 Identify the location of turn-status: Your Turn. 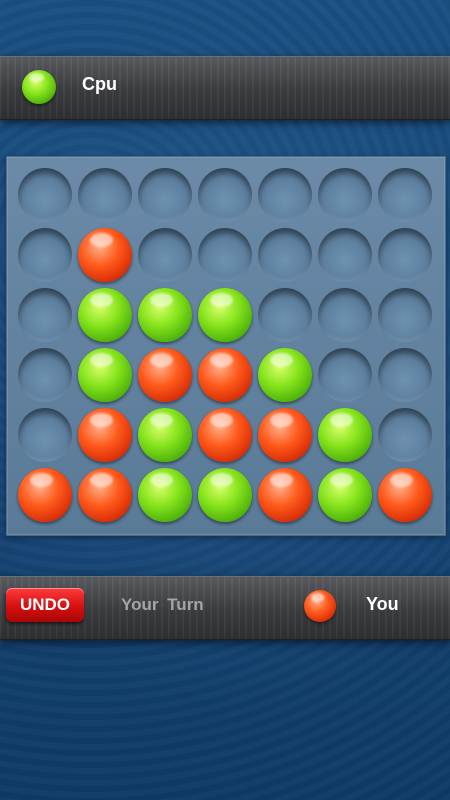
(162, 604).